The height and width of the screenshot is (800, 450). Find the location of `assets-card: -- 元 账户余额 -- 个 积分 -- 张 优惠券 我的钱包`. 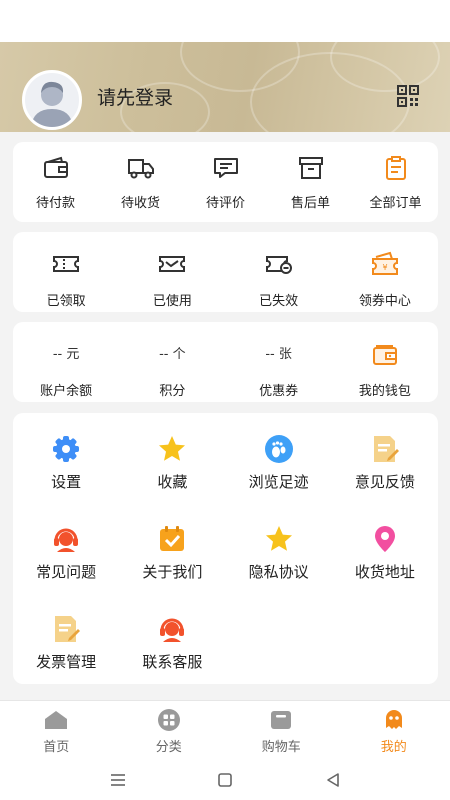

assets-card: -- 元 账户余额 -- 个 积分 -- 张 优惠券 我的钱包 is located at coordinates (225, 362).